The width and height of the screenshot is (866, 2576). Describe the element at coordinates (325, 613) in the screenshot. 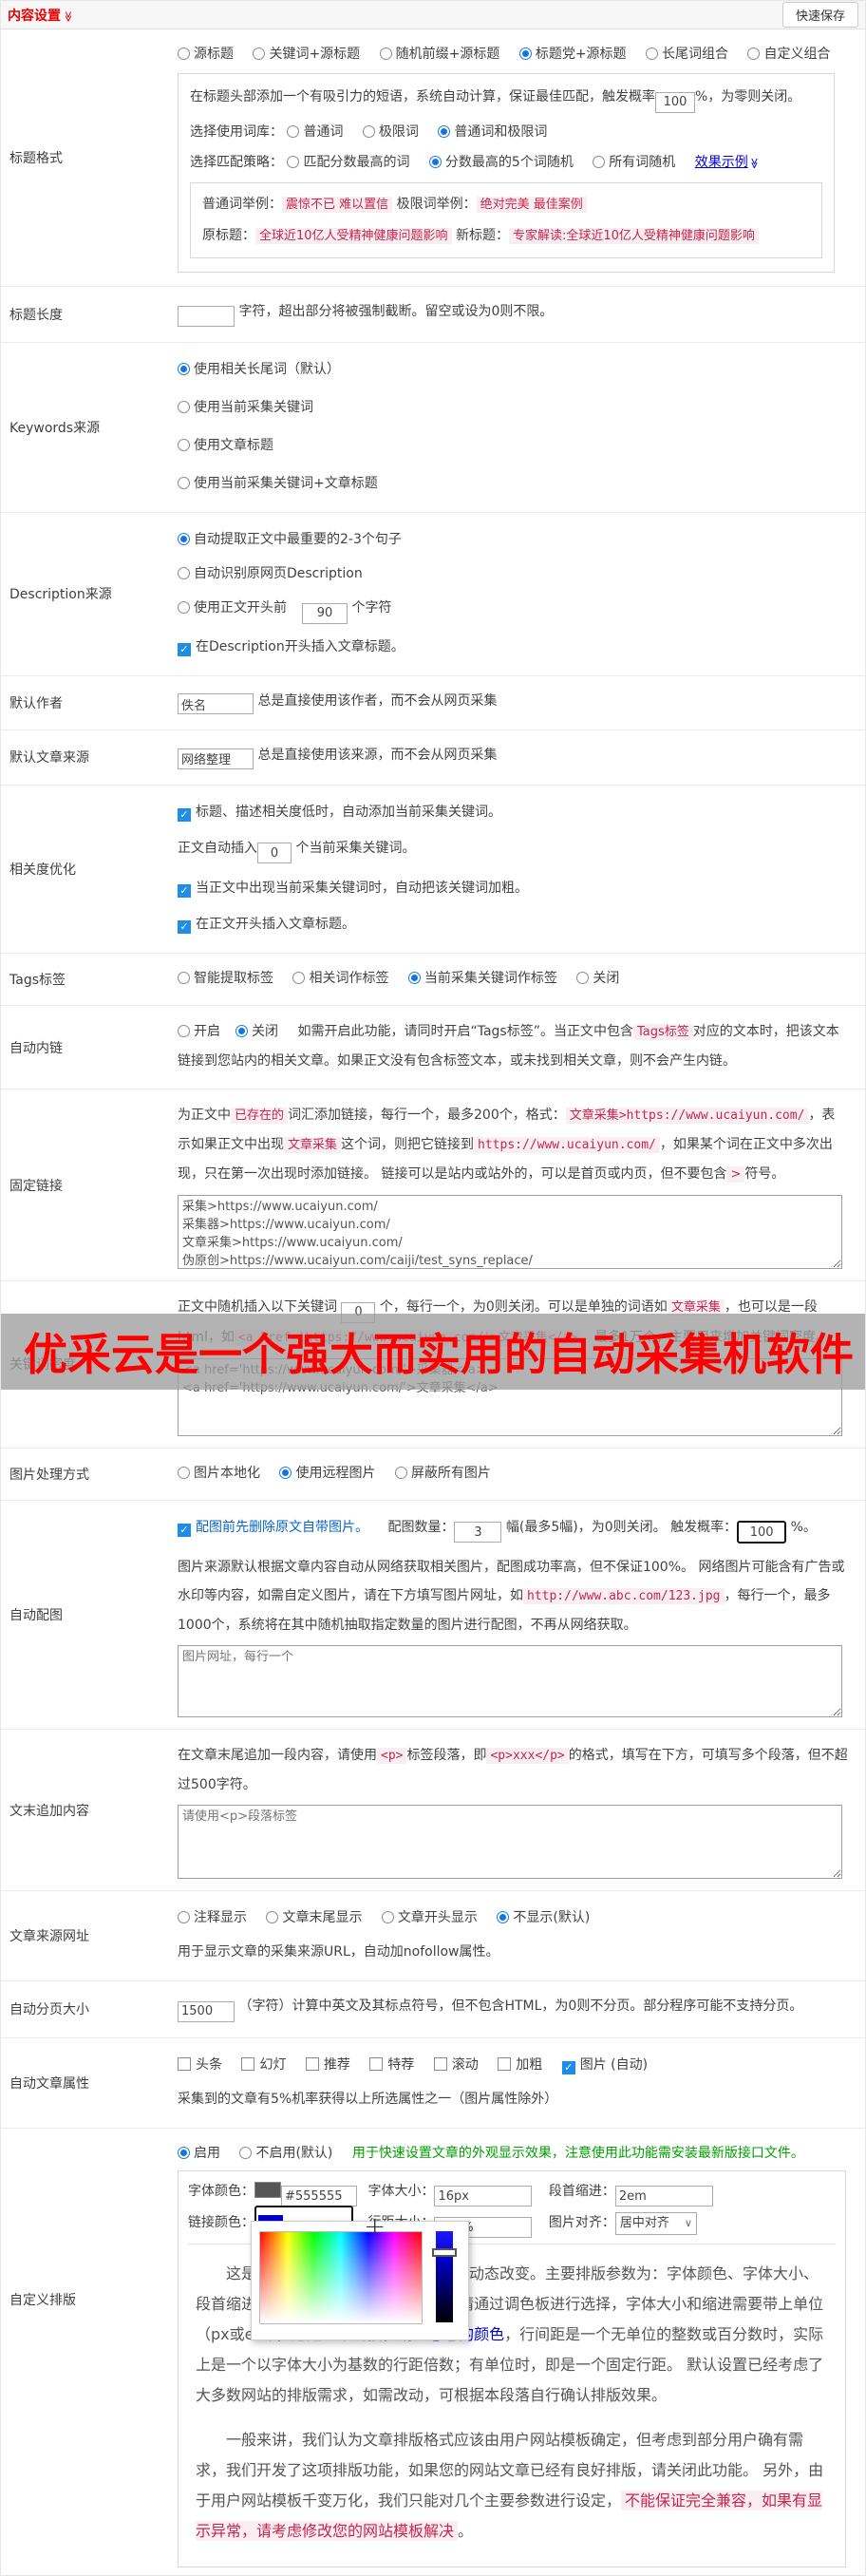

I see `body-head-chars-input` at that location.